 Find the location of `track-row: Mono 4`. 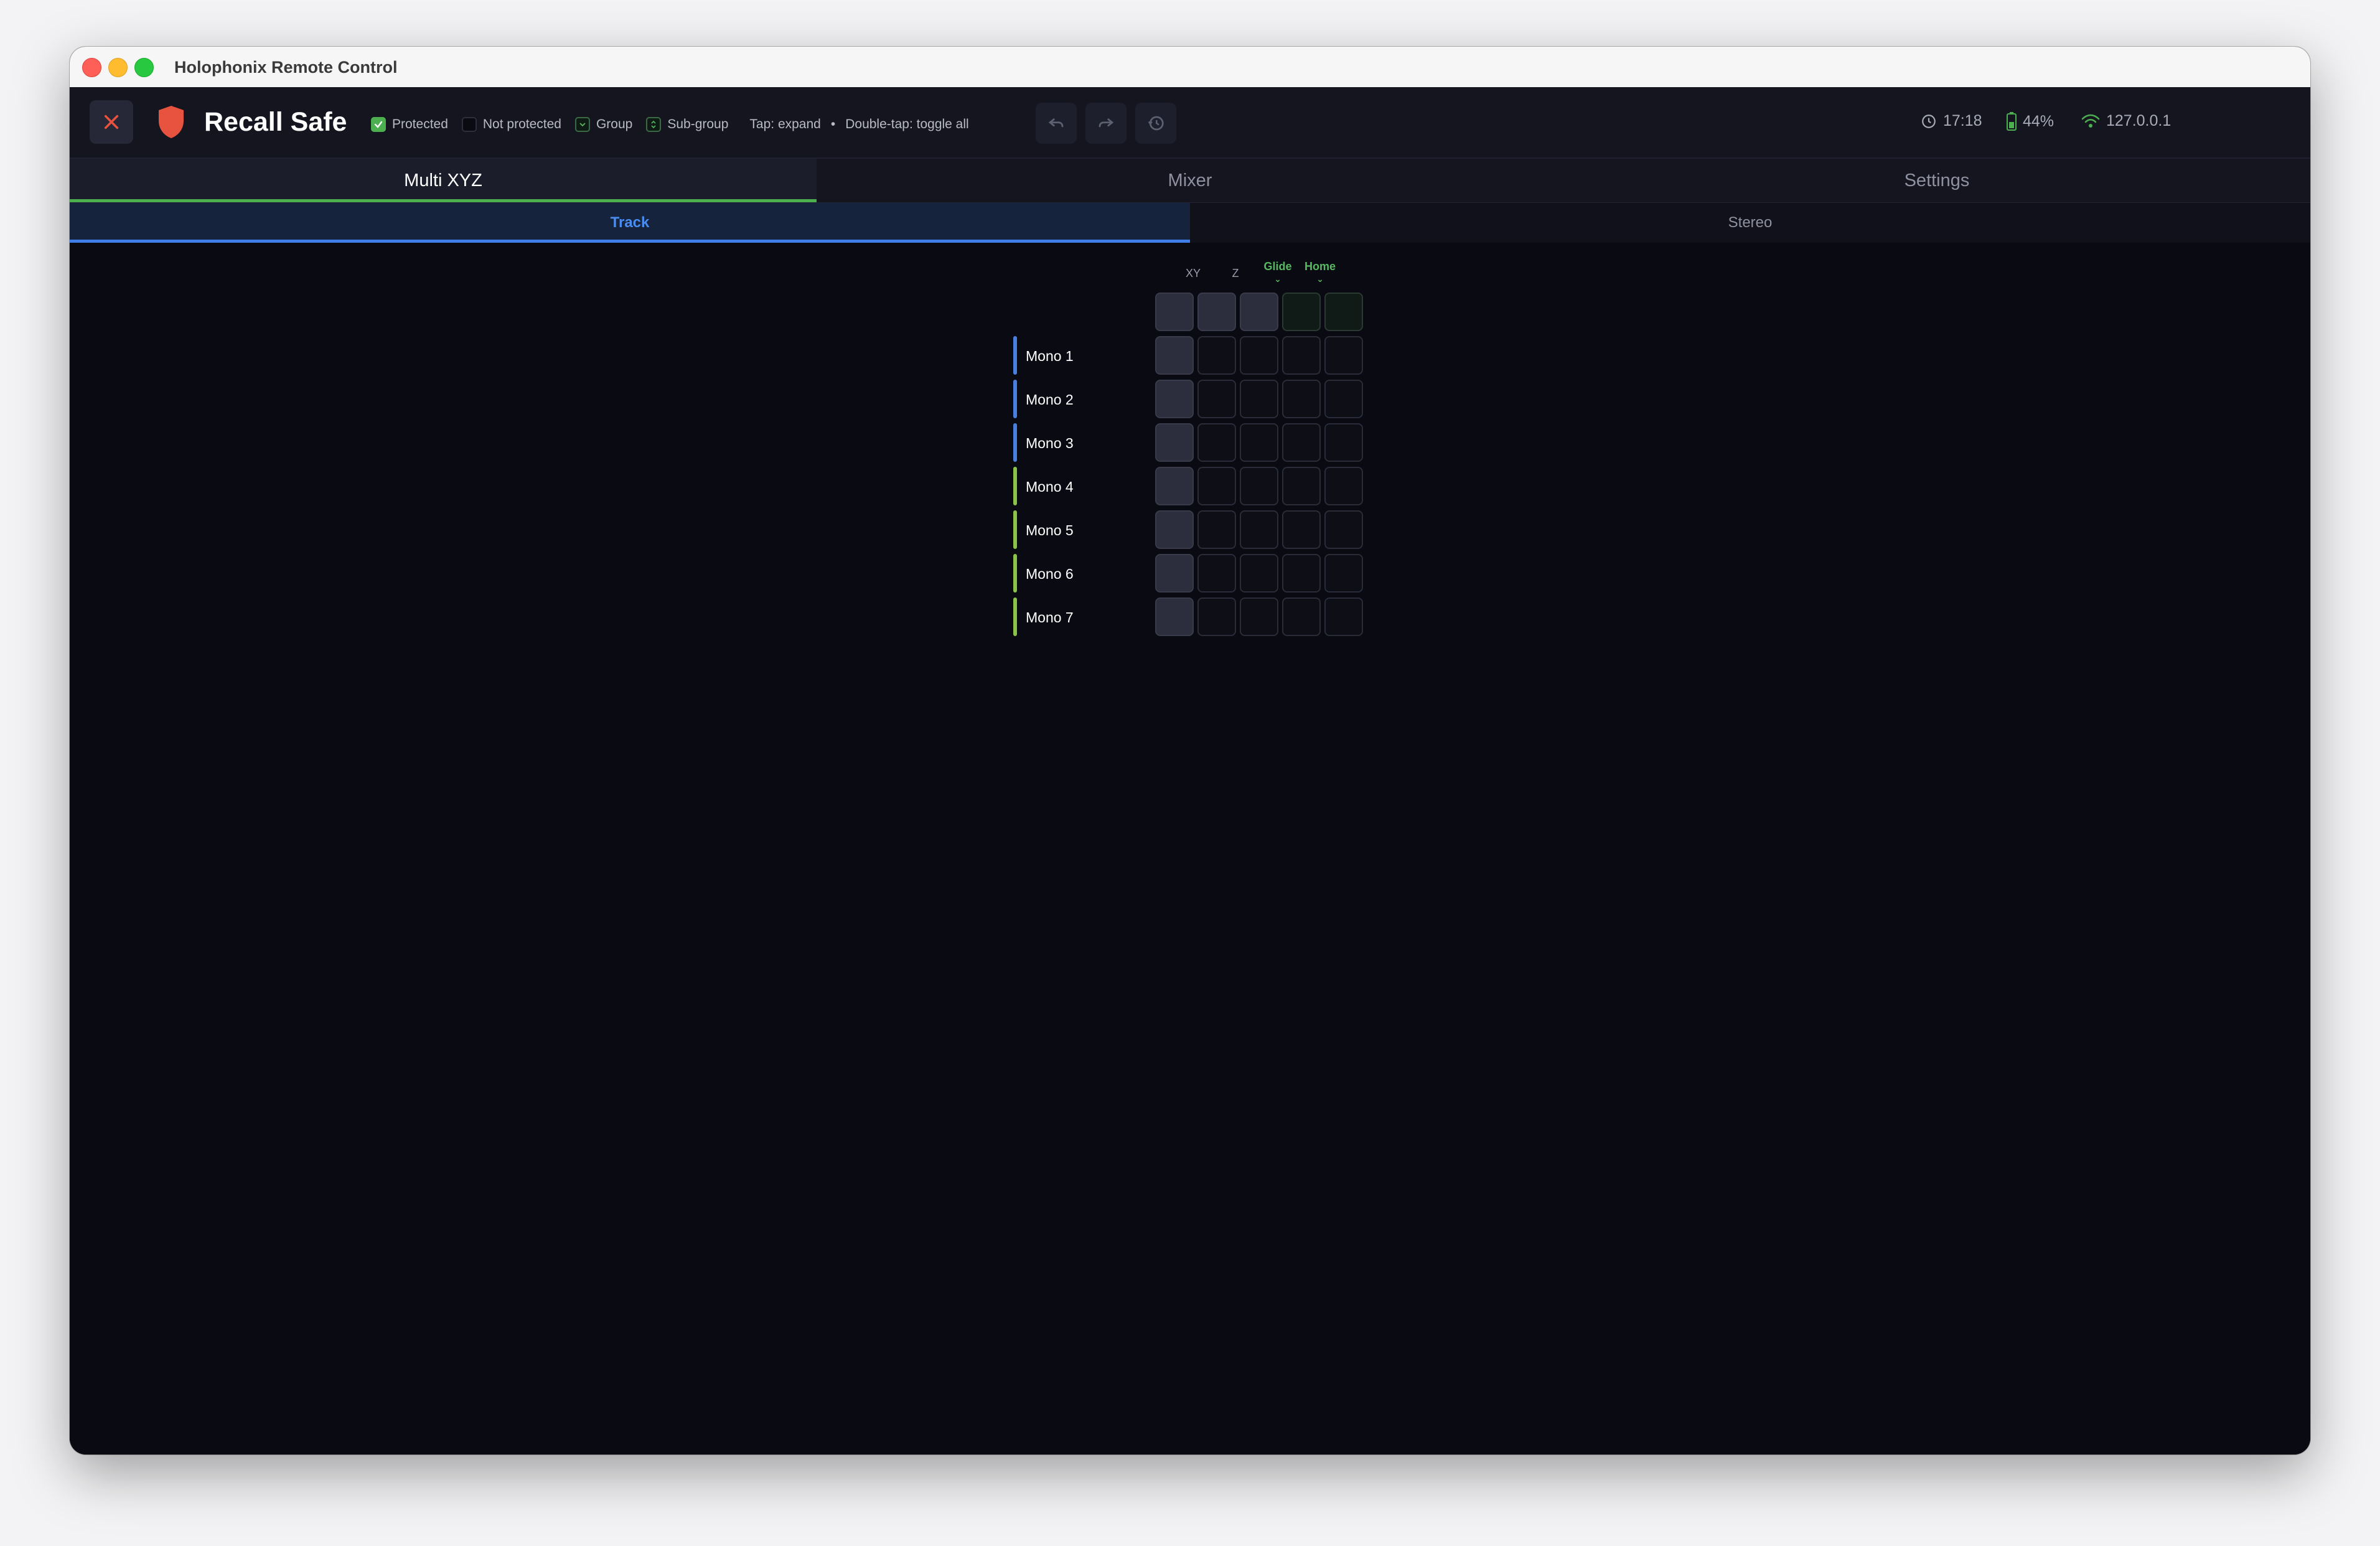

track-row: Mono 4 is located at coordinates (1076, 486).